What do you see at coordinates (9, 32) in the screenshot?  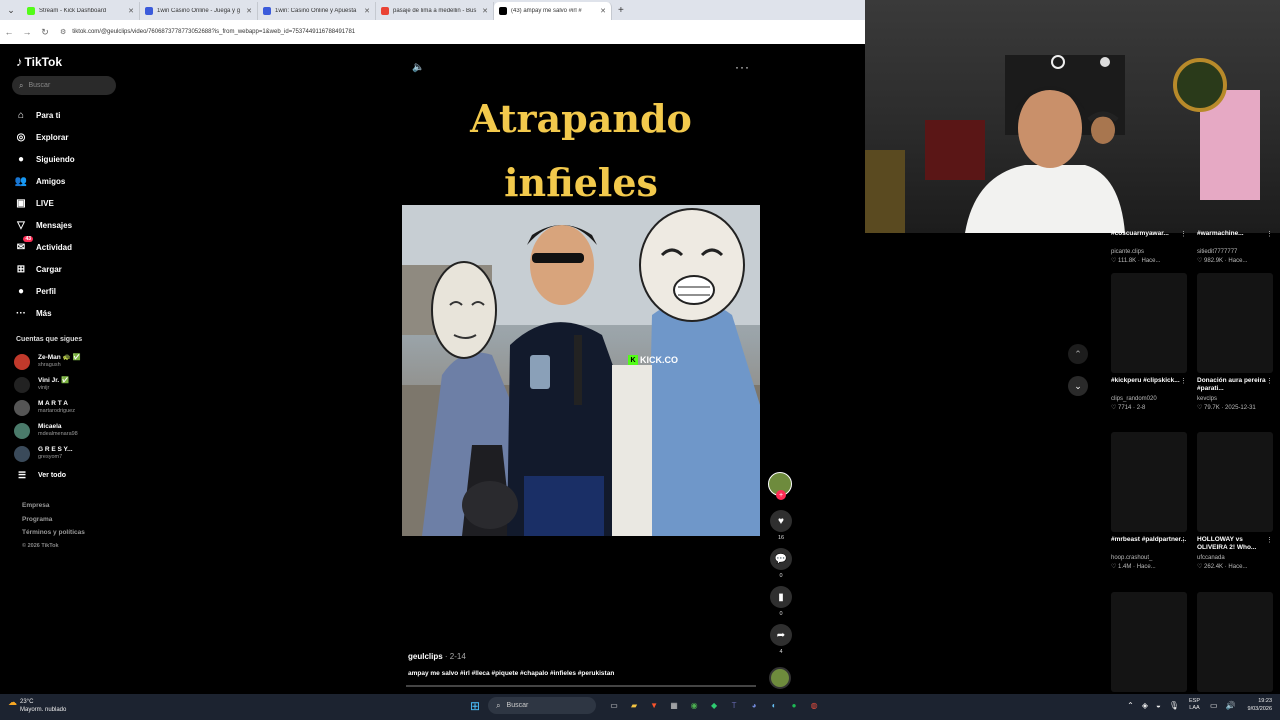 I see `back-icon: ←` at bounding box center [9, 32].